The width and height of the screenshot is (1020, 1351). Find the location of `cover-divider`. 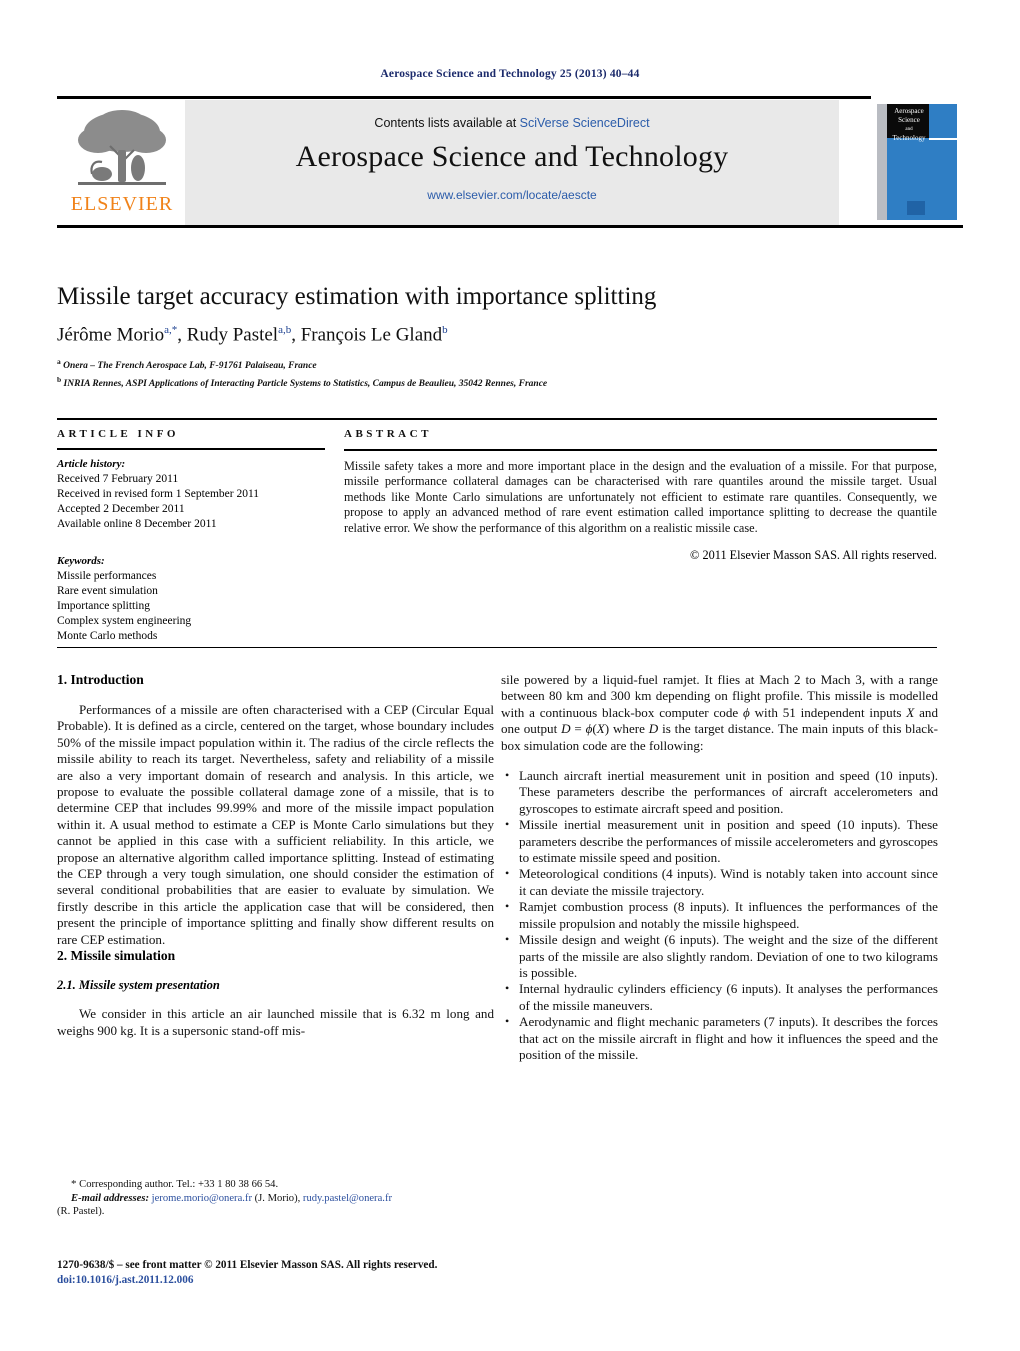

cover-divider is located at coordinates (943, 139).